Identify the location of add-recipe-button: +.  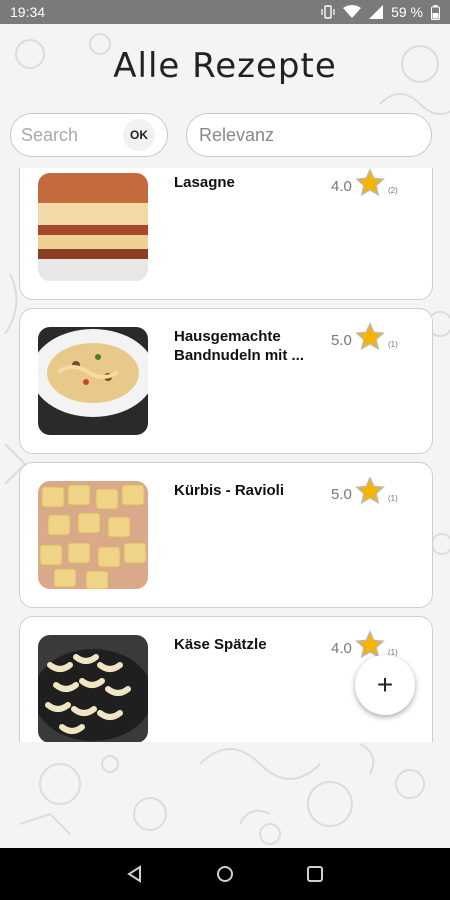
(385, 685).